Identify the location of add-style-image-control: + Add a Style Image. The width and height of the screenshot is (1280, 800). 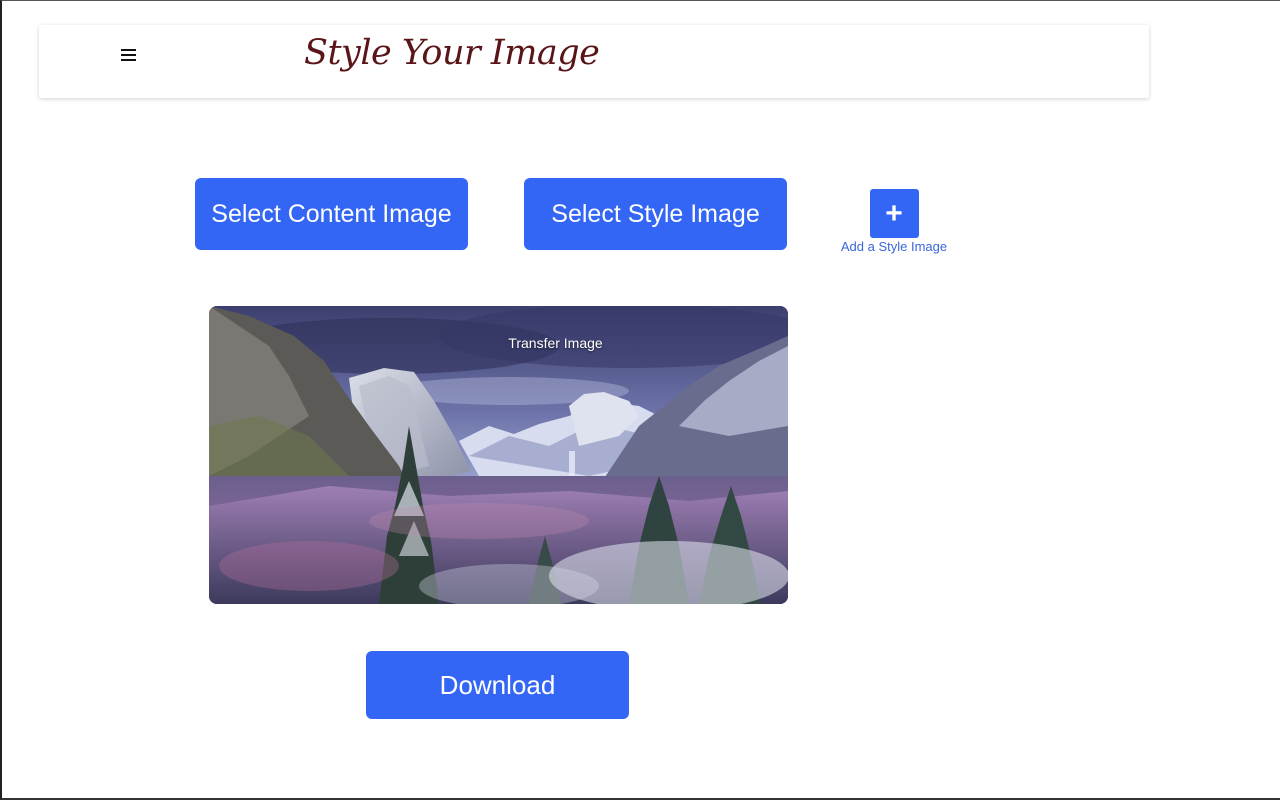
(894, 221).